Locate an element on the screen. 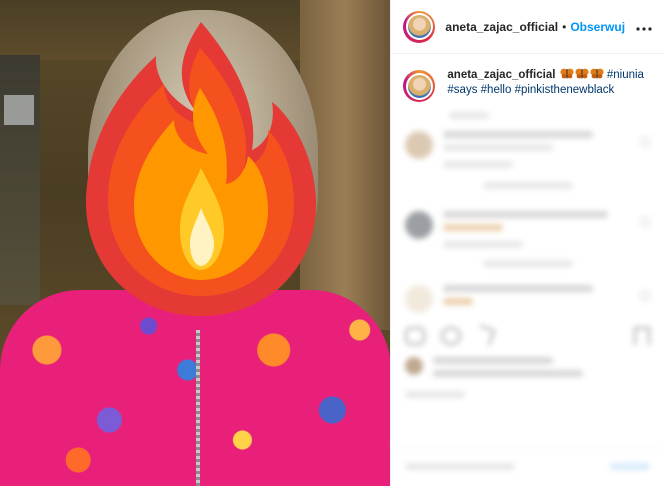 The image size is (664, 486). caption-timestamp is located at coordinates (527, 110).